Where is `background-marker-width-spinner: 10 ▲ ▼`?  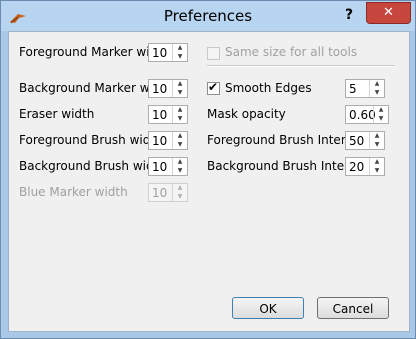 background-marker-width-spinner: 10 ▲ ▼ is located at coordinates (168, 88).